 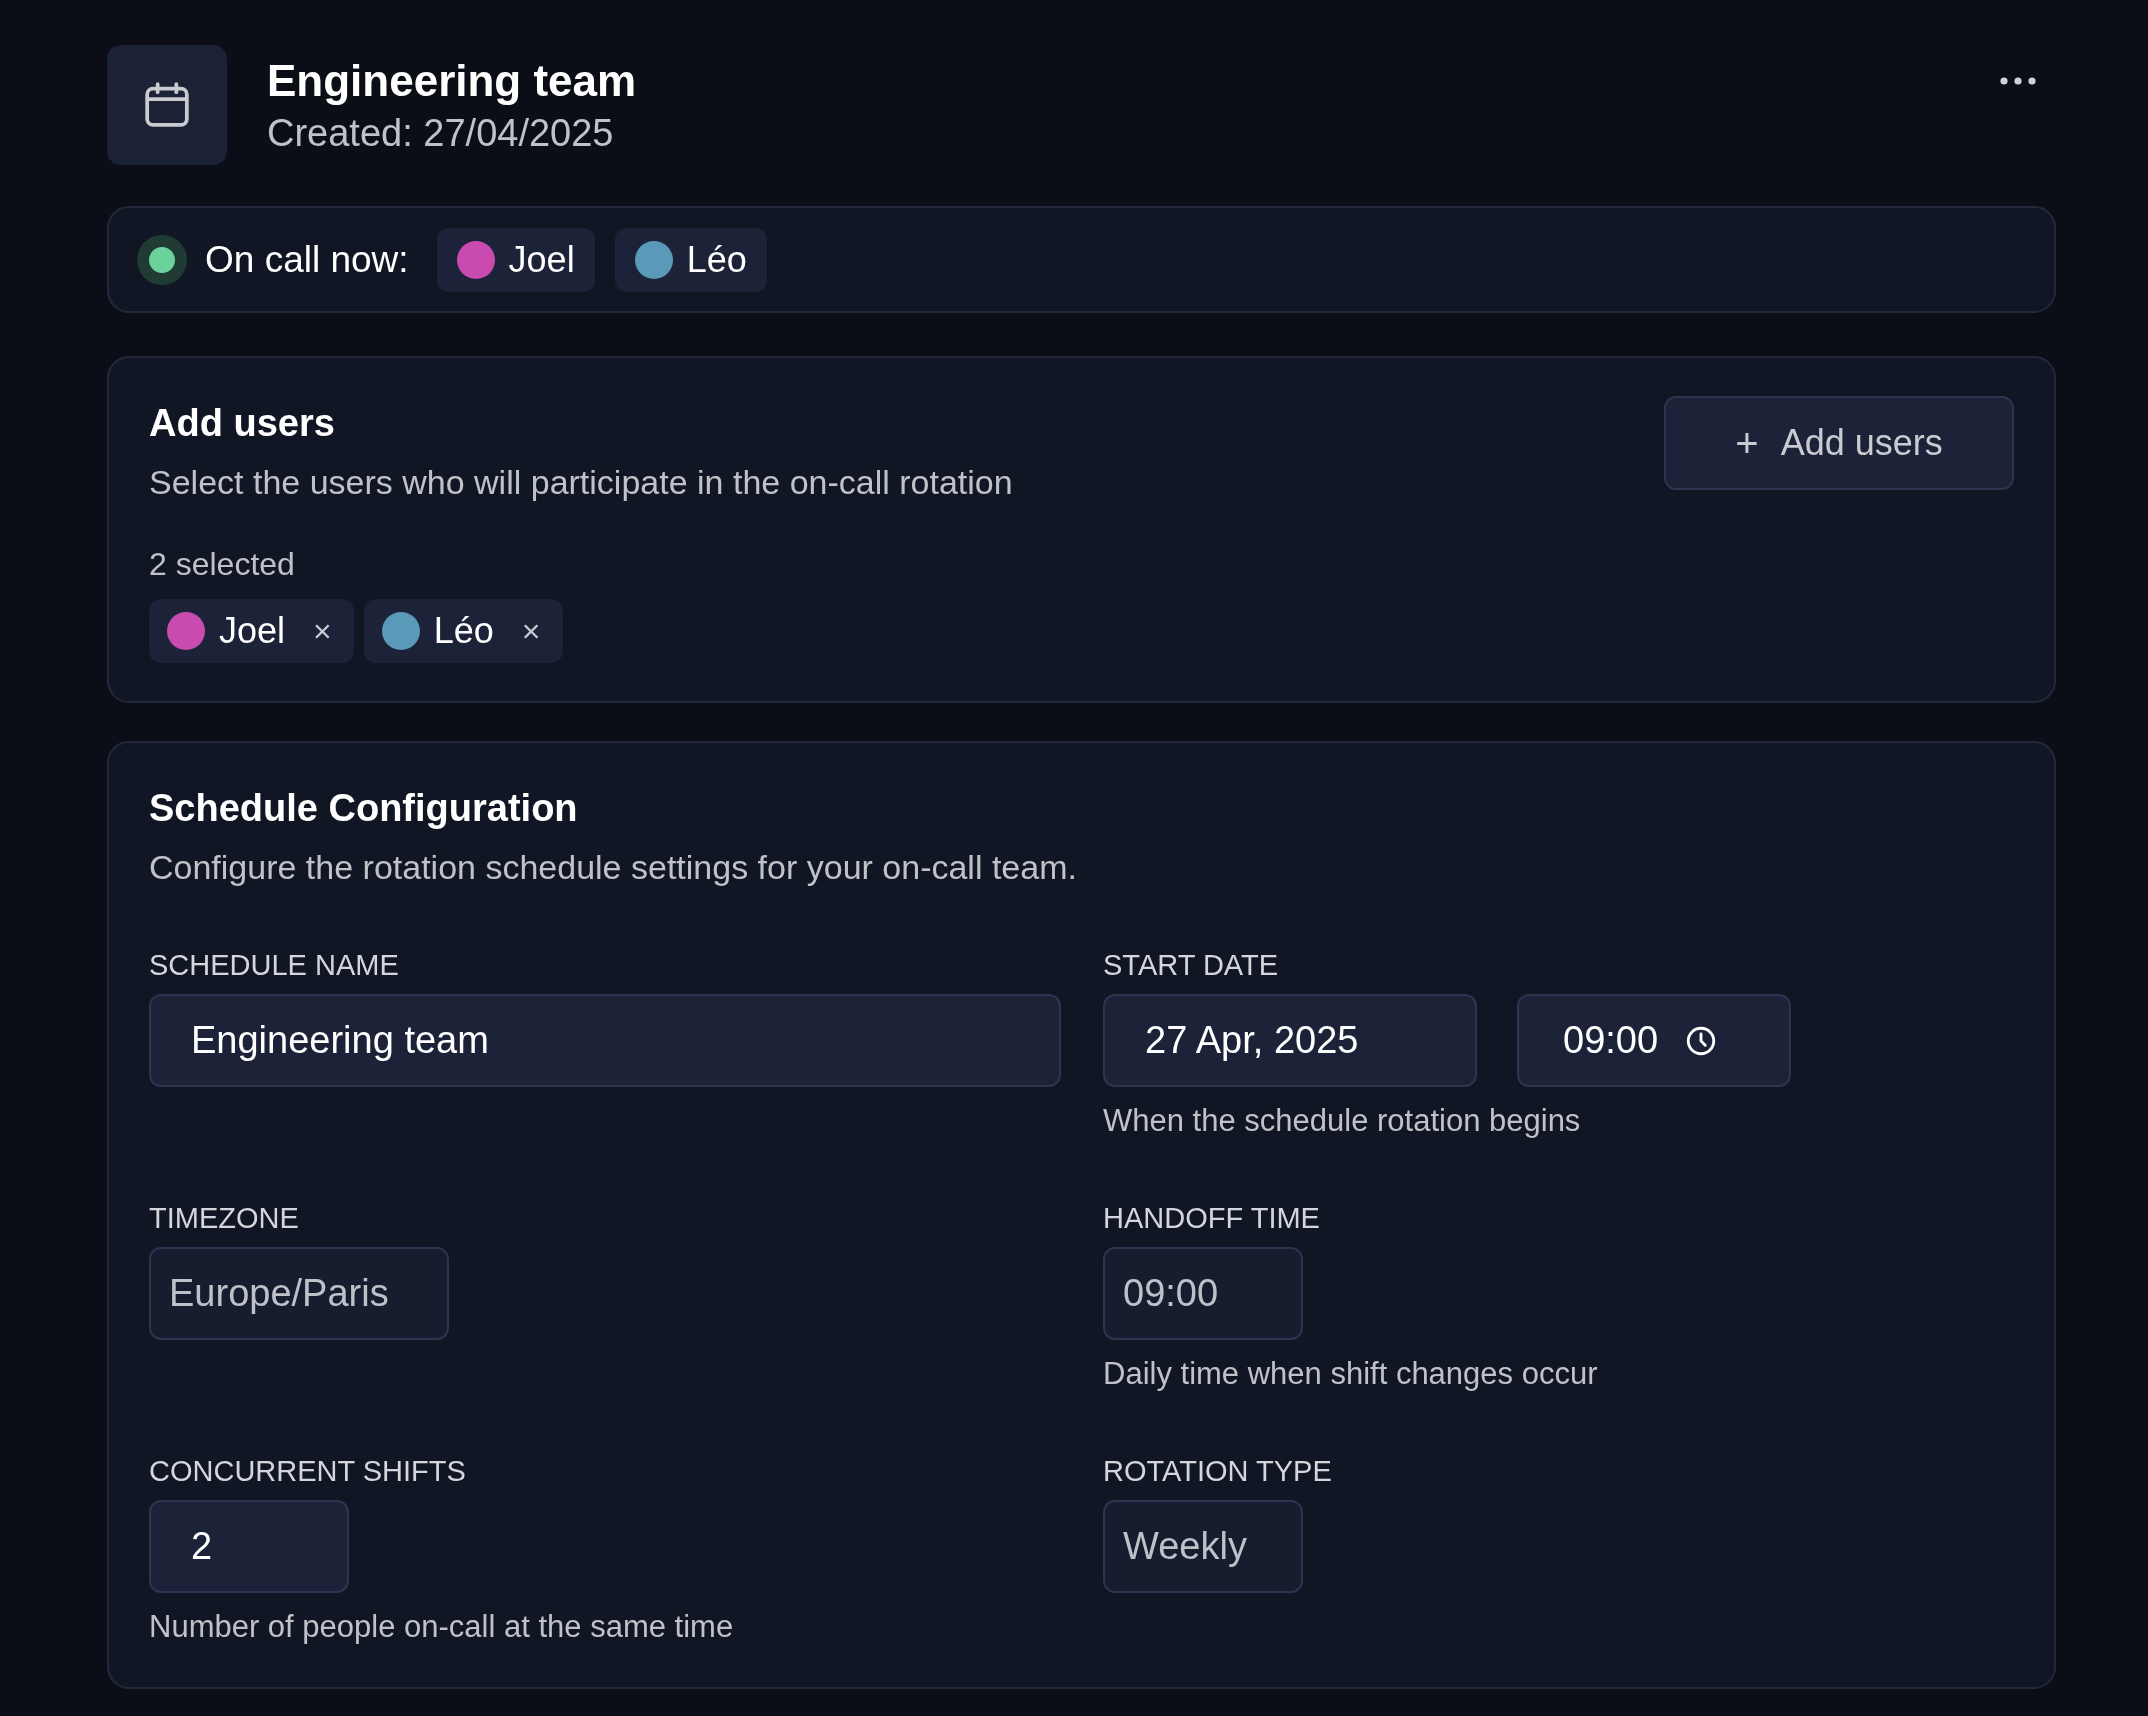 What do you see at coordinates (1654, 1040) in the screenshot?
I see `input-field: 09:00` at bounding box center [1654, 1040].